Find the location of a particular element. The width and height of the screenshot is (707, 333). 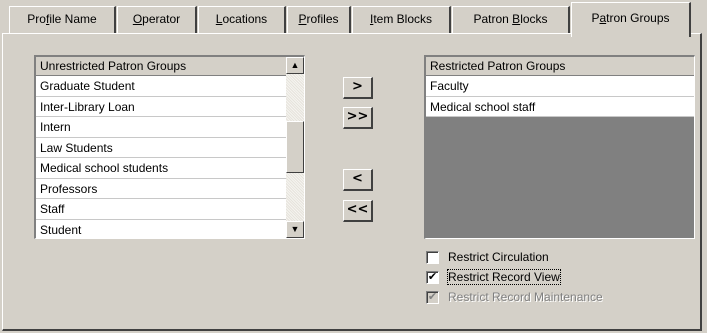

scrollbar-thumb is located at coordinates (295, 147).